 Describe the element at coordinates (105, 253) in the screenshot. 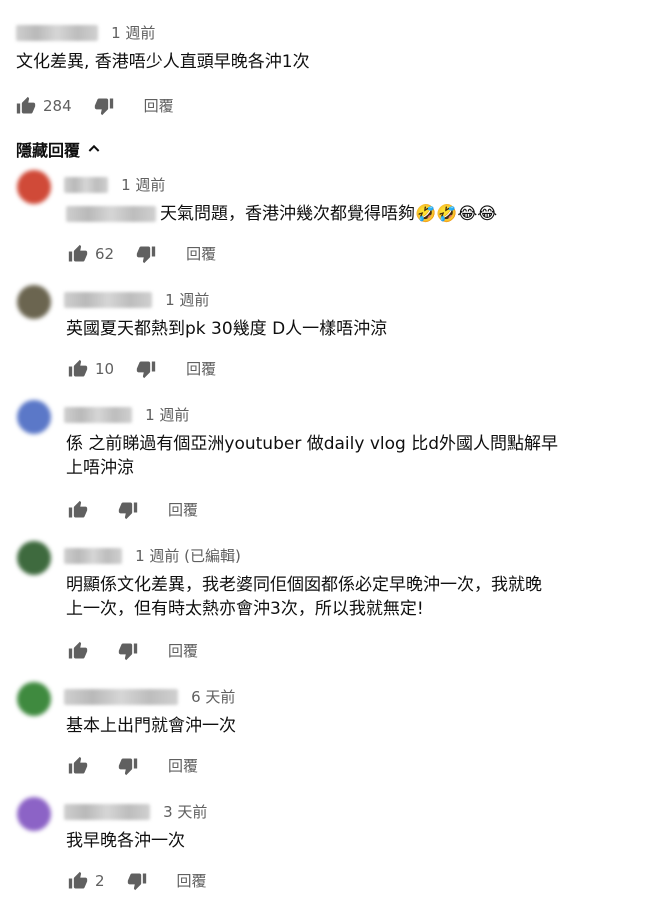

I see `like-count: 62` at that location.